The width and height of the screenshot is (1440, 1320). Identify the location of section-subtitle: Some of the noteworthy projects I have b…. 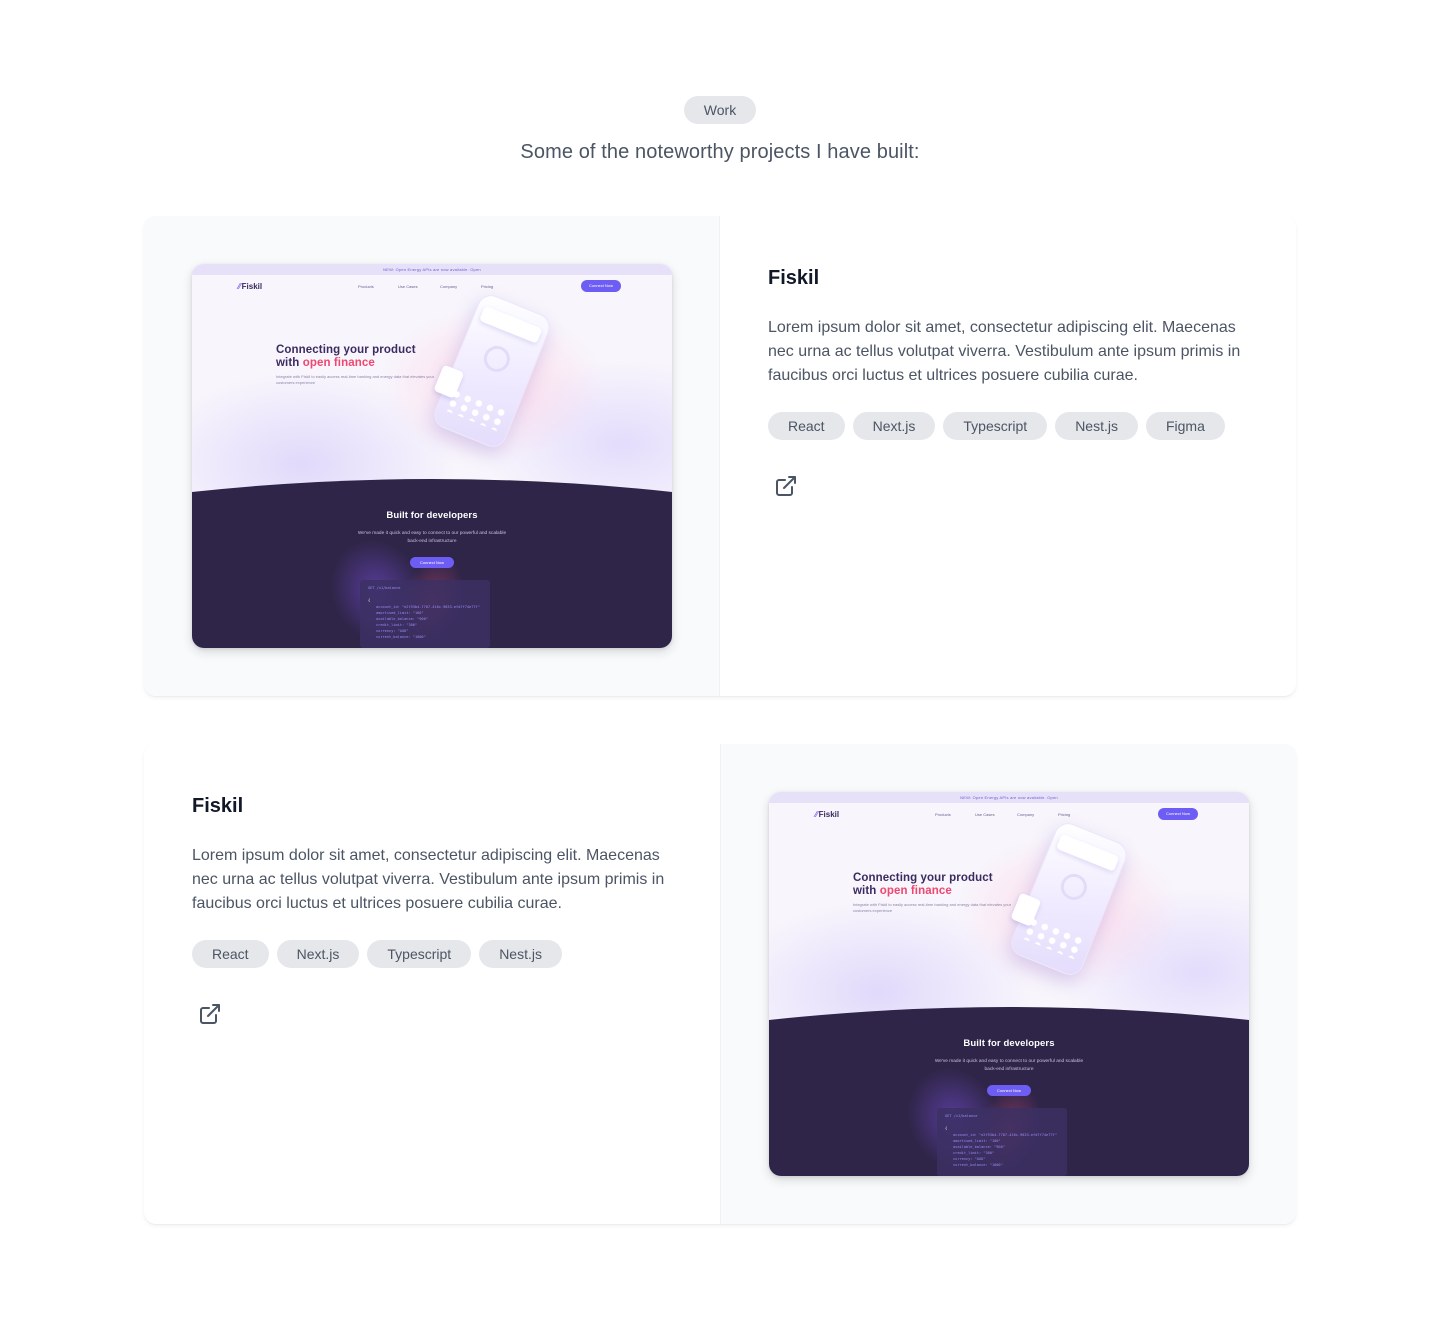
(720, 152).